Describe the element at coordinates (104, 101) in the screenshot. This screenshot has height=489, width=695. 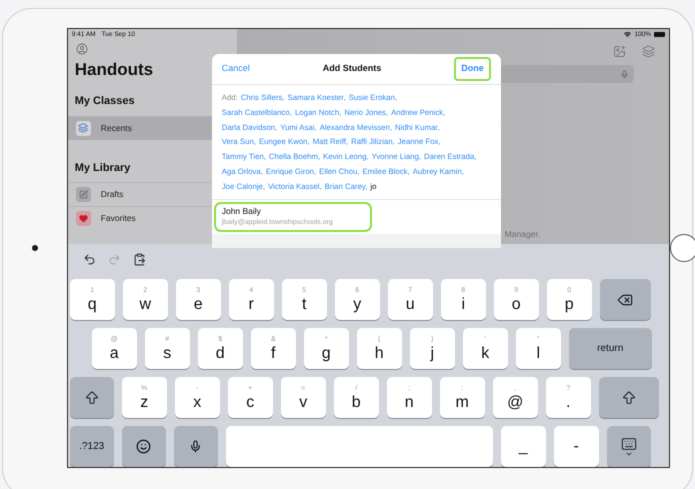
I see `section-heading: My Classes` at that location.